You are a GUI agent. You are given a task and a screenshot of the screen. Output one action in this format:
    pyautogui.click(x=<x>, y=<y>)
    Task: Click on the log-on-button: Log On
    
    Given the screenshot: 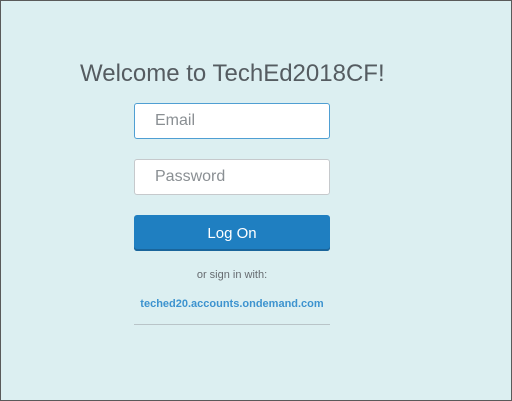 What is the action you would take?
    pyautogui.click(x=232, y=233)
    